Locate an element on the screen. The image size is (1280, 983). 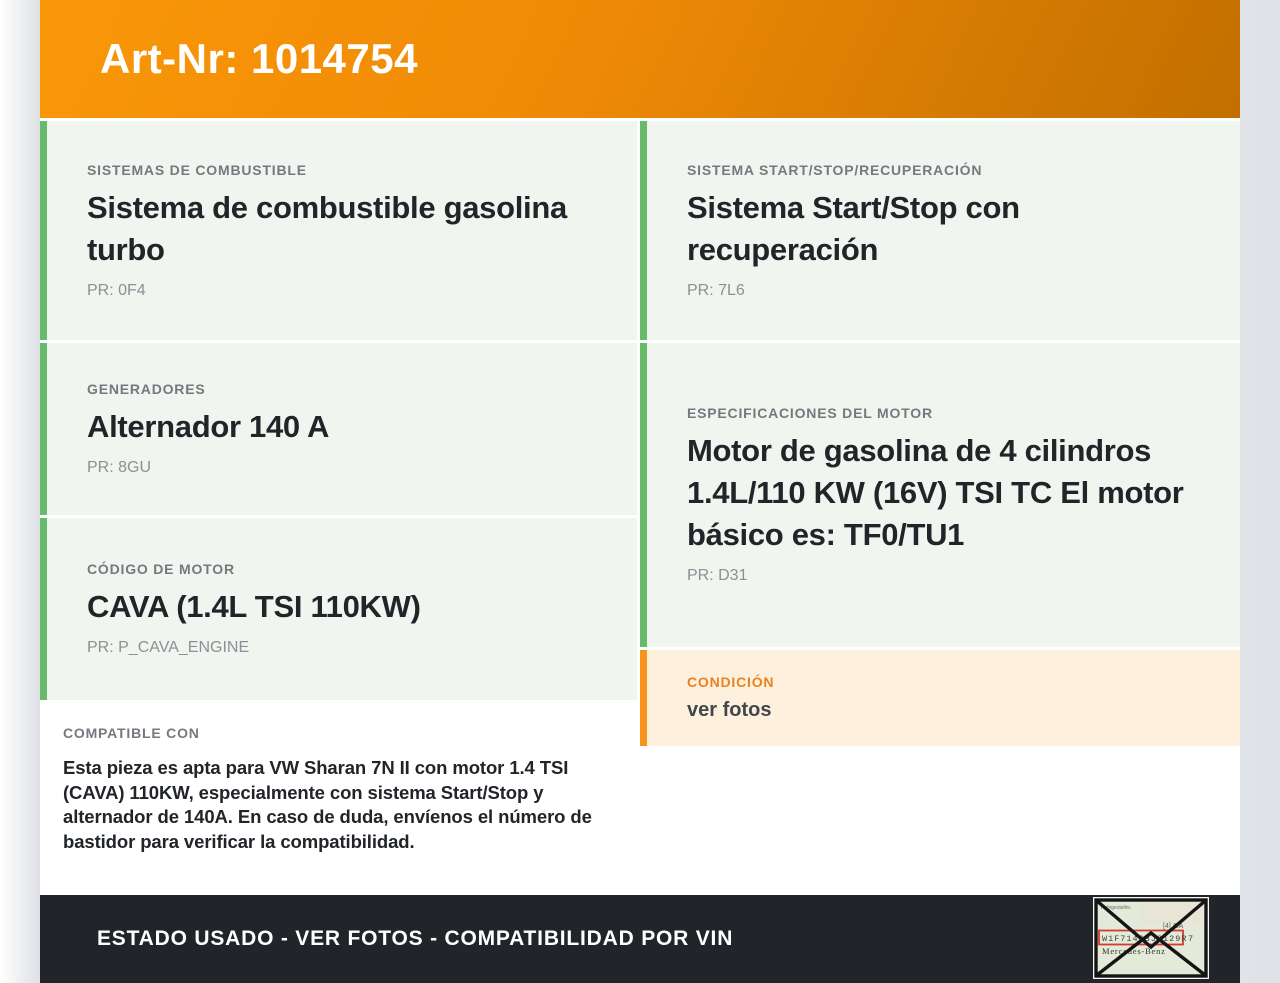
pr-code: PR: 0F4 is located at coordinates (116, 290).